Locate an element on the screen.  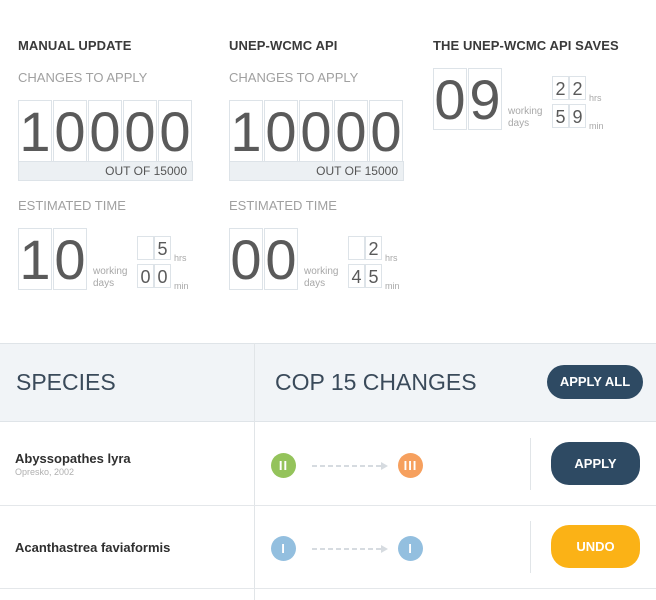
saves-title: THE UNEP-WCMC API SAVES is located at coordinates (526, 45).